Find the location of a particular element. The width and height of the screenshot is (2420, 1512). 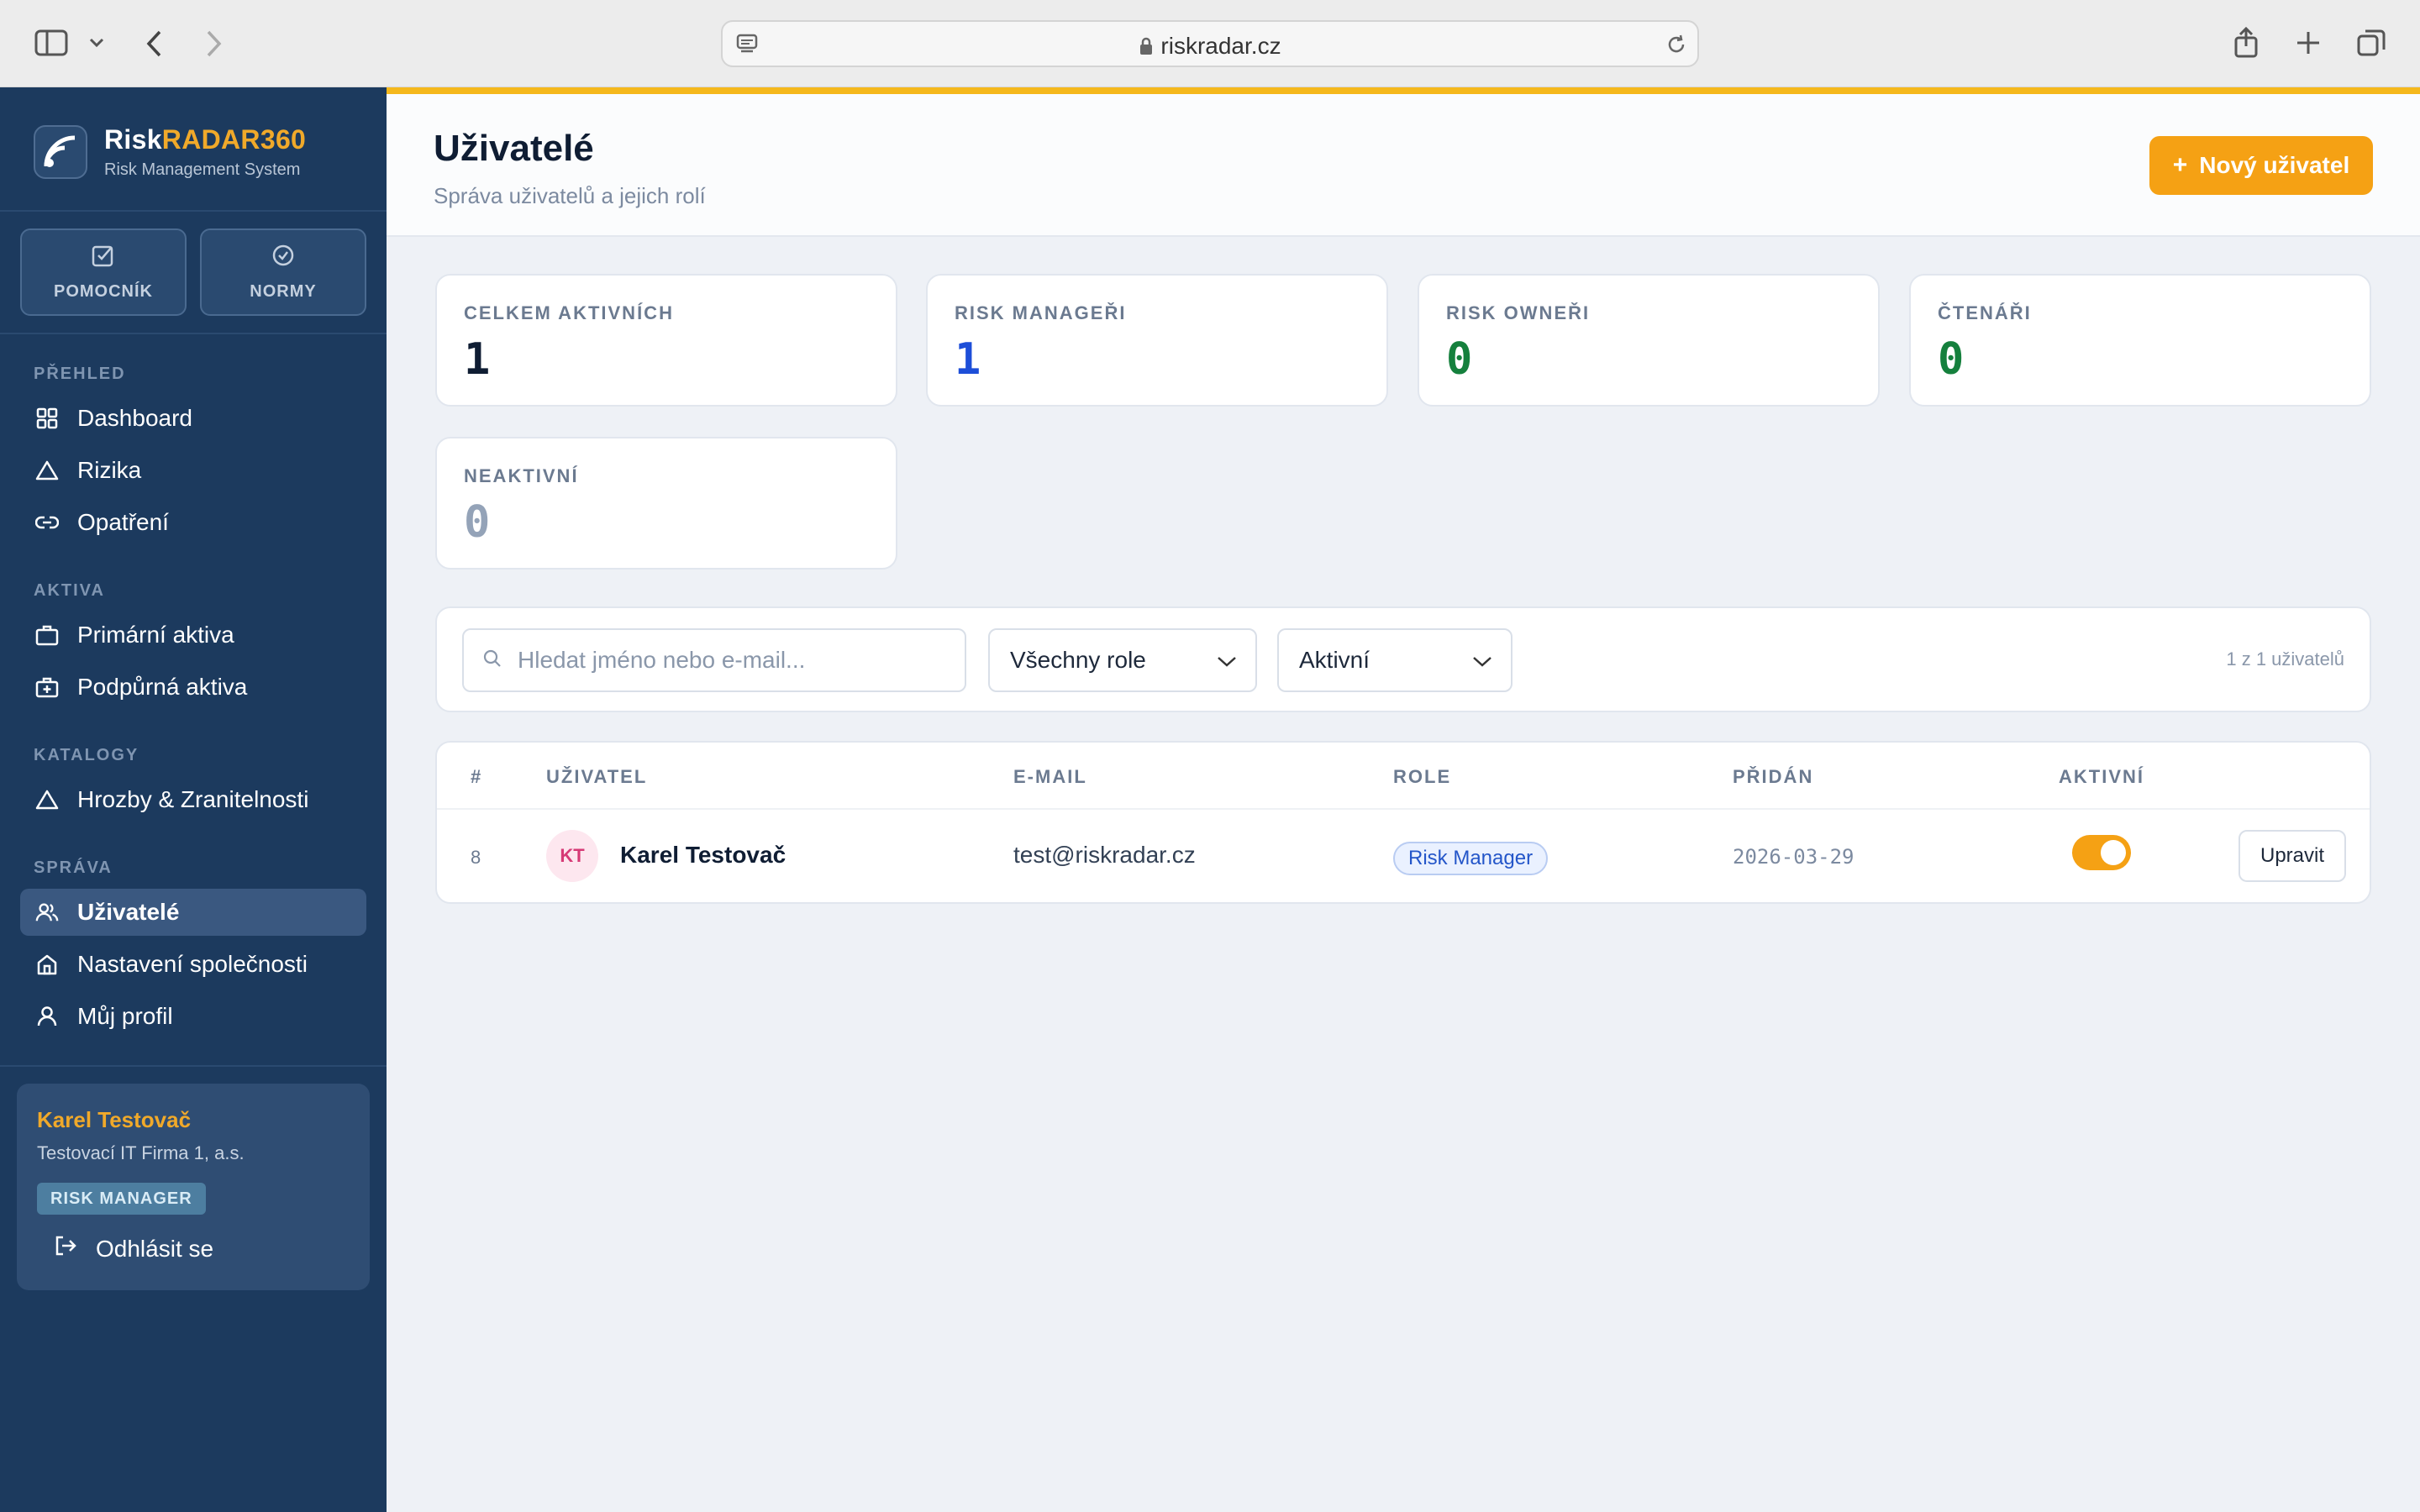

forward-icon is located at coordinates (214, 43).